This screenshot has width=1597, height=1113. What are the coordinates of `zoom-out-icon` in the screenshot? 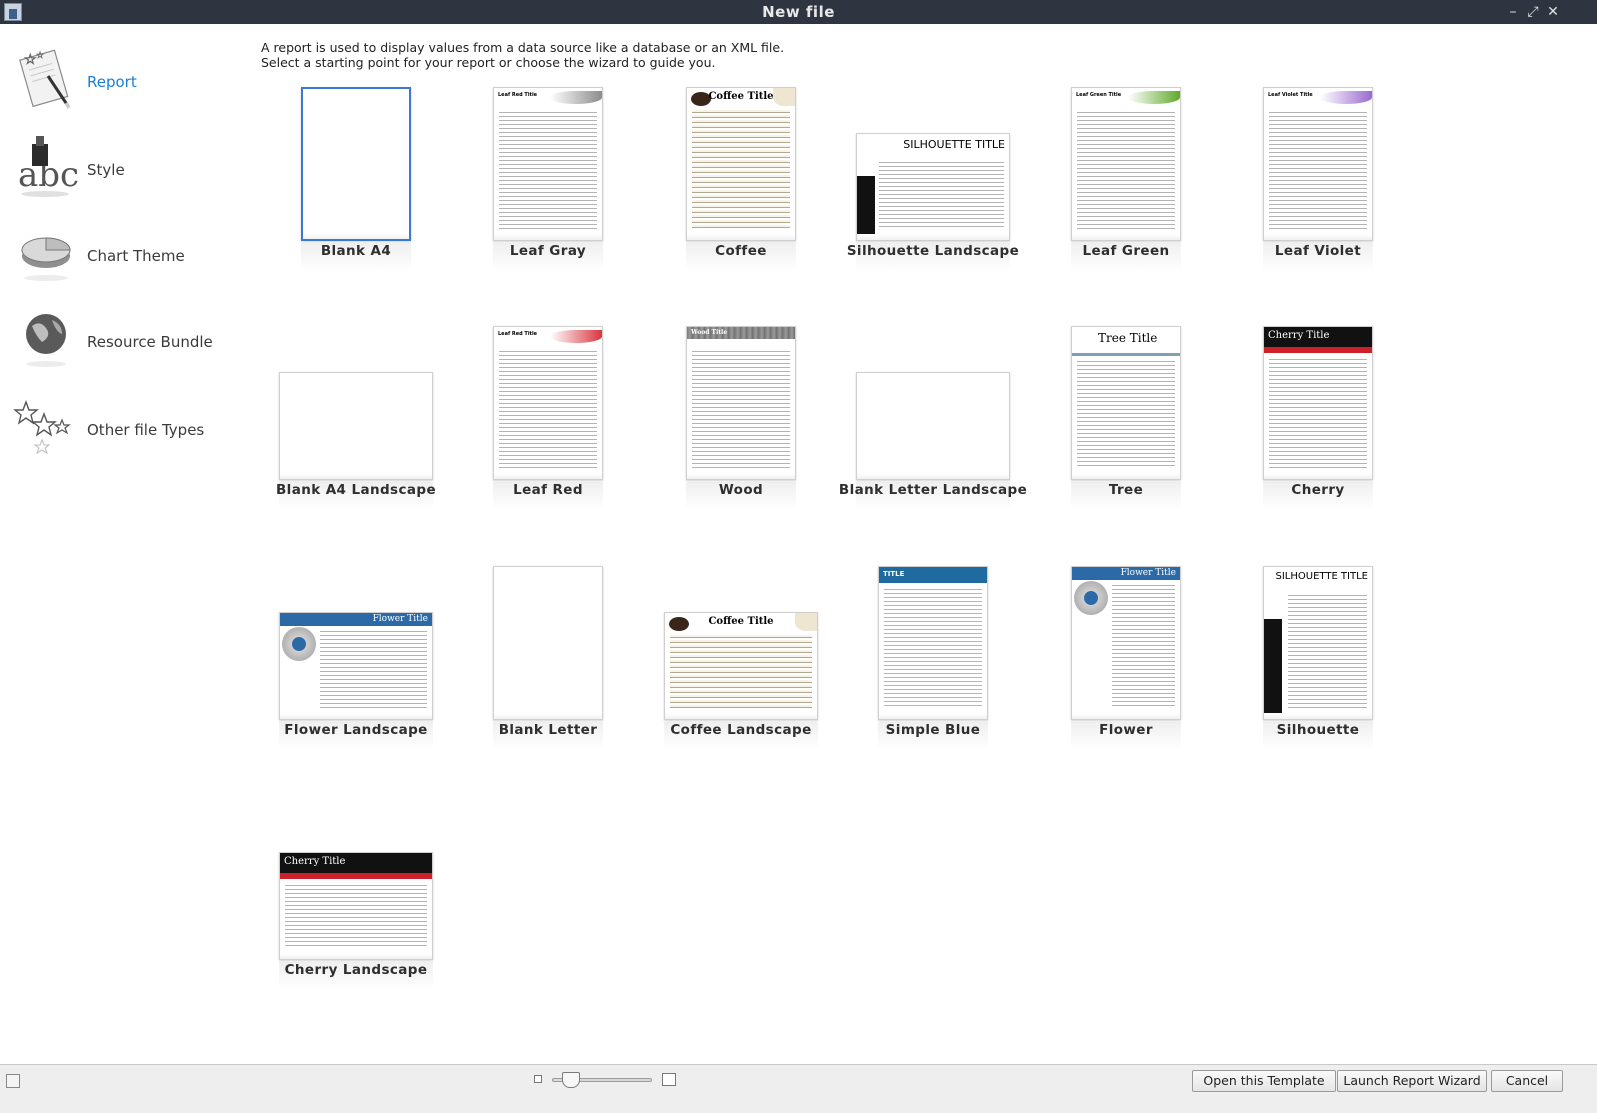 It's located at (538, 1079).